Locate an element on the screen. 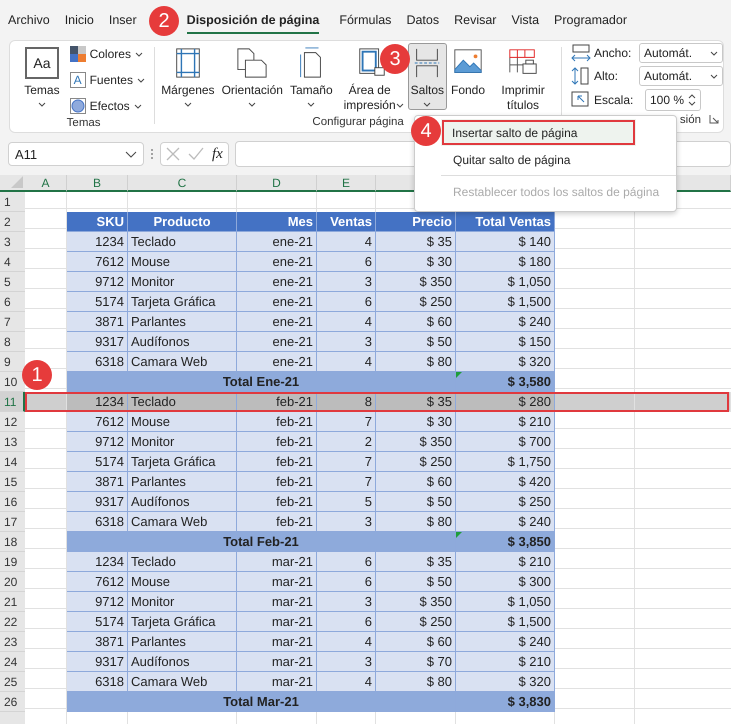 This screenshot has width=731, height=724. table-cell: 1234 is located at coordinates (97, 562).